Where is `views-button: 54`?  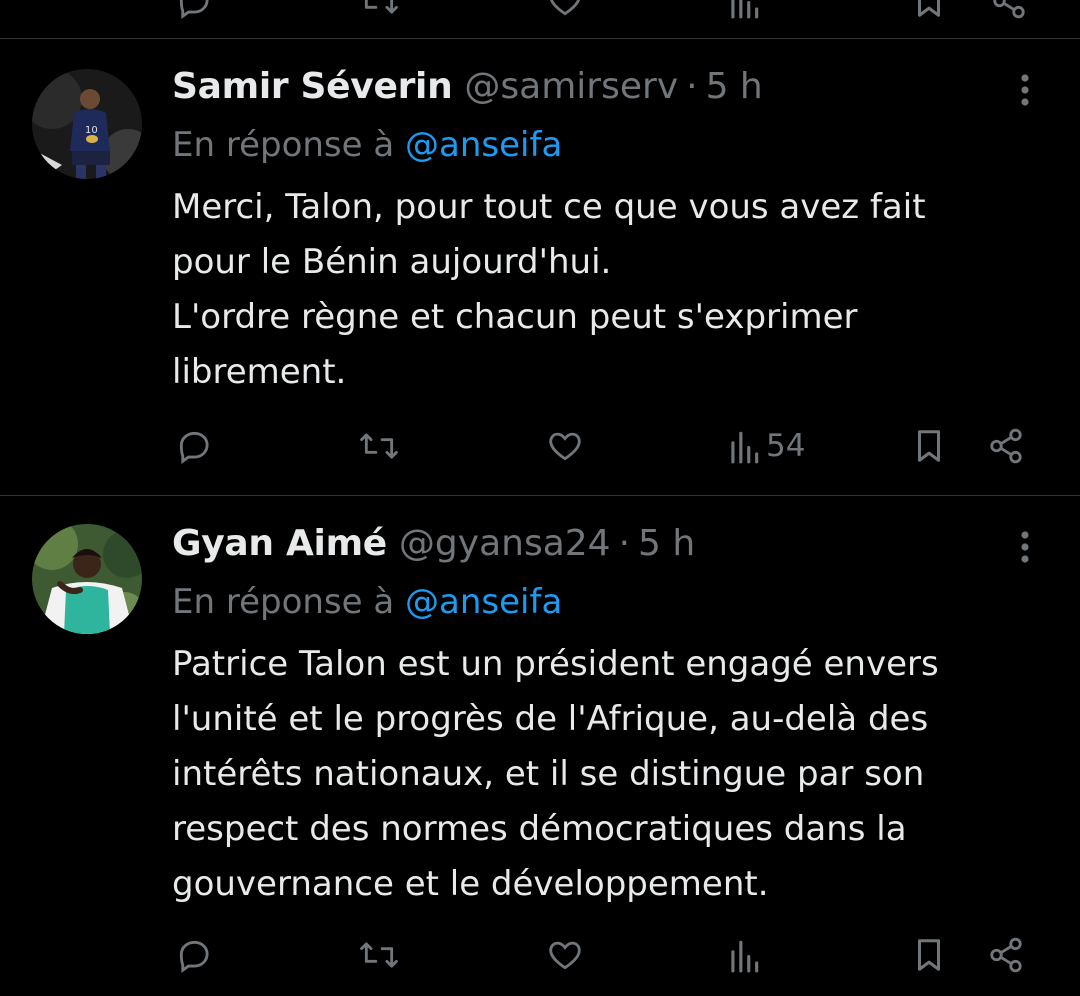
views-button: 54 is located at coordinates (765, 446).